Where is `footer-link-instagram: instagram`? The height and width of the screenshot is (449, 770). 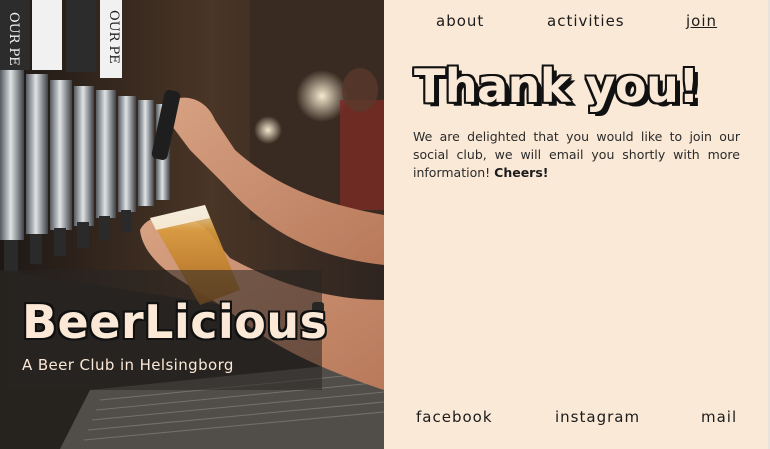 footer-link-instagram: instagram is located at coordinates (597, 417).